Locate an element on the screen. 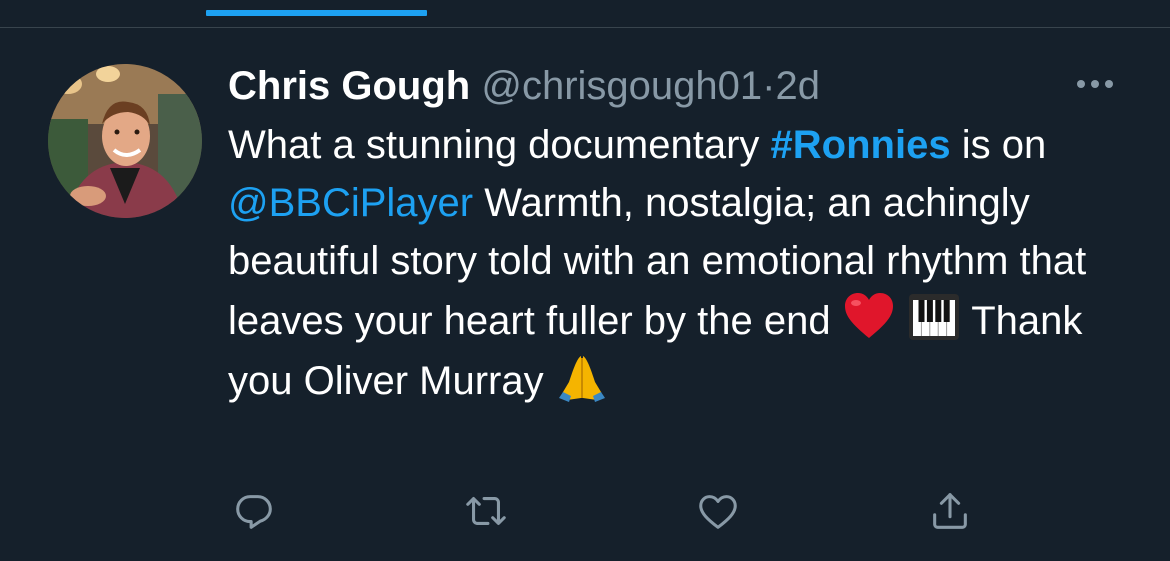 This screenshot has width=1170, height=561. retweet-button is located at coordinates (486, 511).